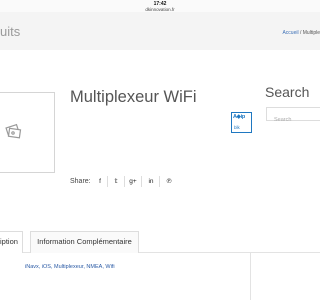  I want to click on linkedin-icon: in, so click(151, 181).